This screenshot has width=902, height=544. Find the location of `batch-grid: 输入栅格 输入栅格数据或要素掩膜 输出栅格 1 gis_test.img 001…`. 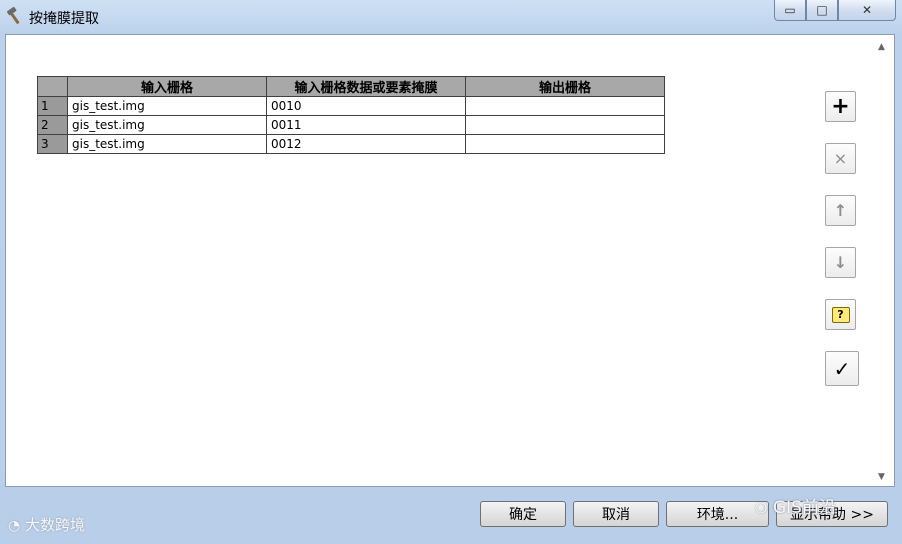

batch-grid: 输入栅格 输入栅格数据或要素掩膜 输出栅格 1 gis_test.img 001… is located at coordinates (351, 115).